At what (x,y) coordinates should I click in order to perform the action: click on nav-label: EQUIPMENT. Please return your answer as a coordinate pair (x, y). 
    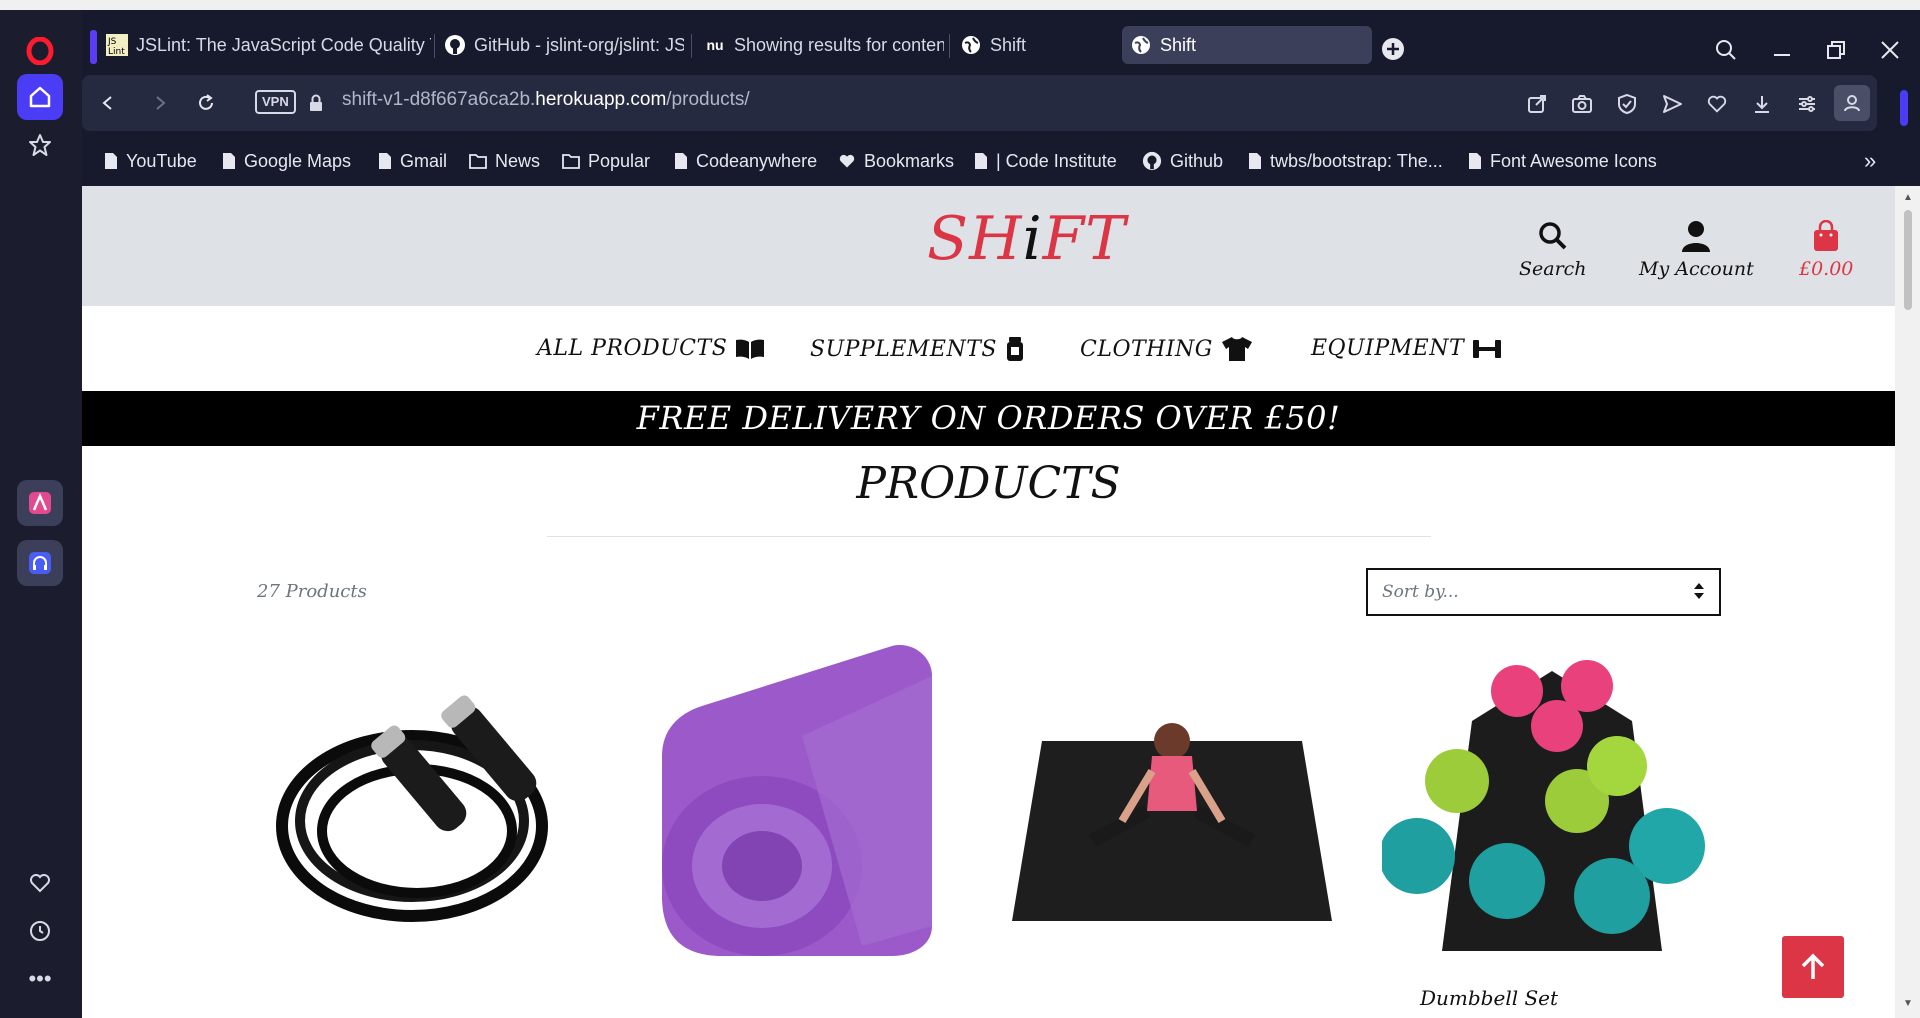
    Looking at the image, I should click on (1388, 348).